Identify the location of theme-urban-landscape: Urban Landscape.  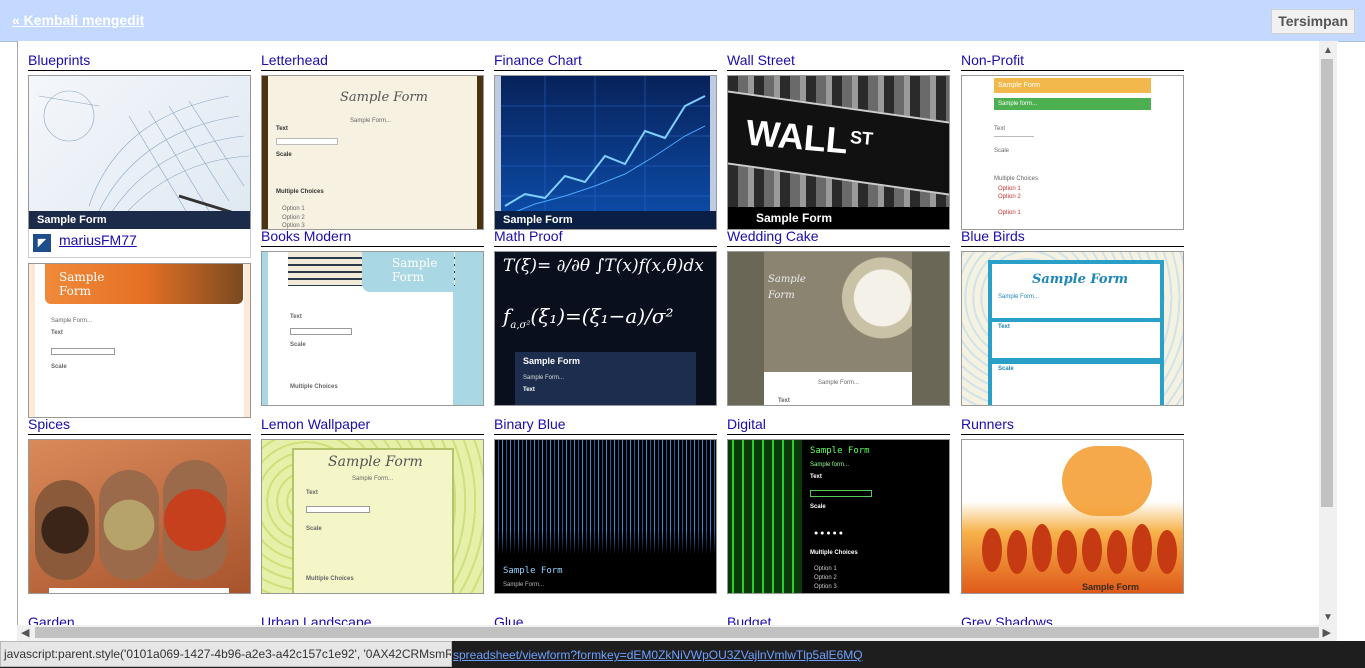
(372, 619).